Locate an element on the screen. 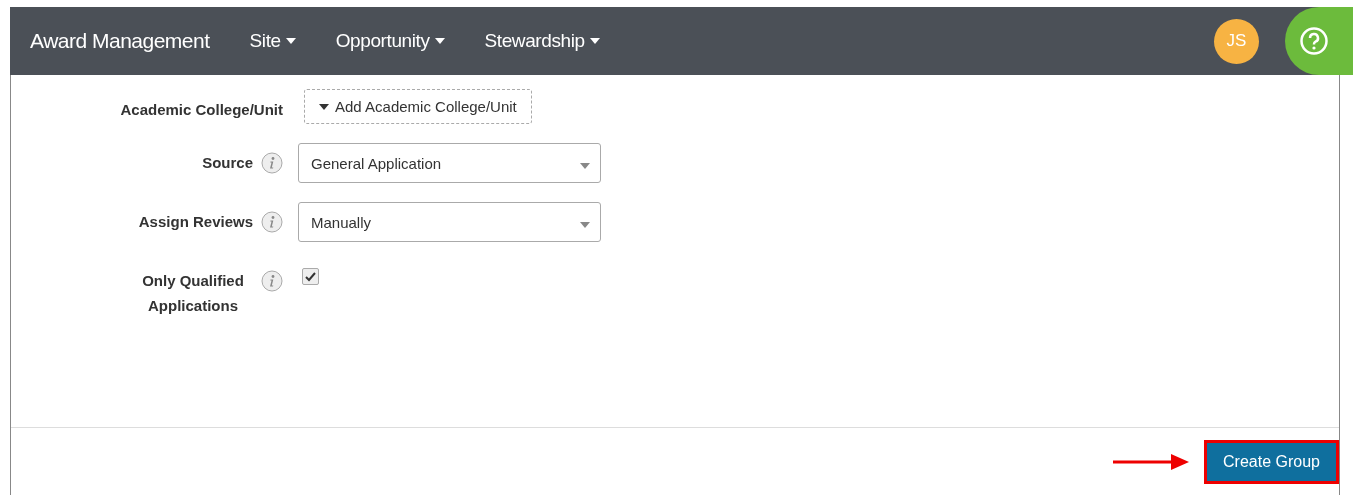 This screenshot has width=1353, height=495. add-college-button: Add Academic College/Unit is located at coordinates (418, 106).